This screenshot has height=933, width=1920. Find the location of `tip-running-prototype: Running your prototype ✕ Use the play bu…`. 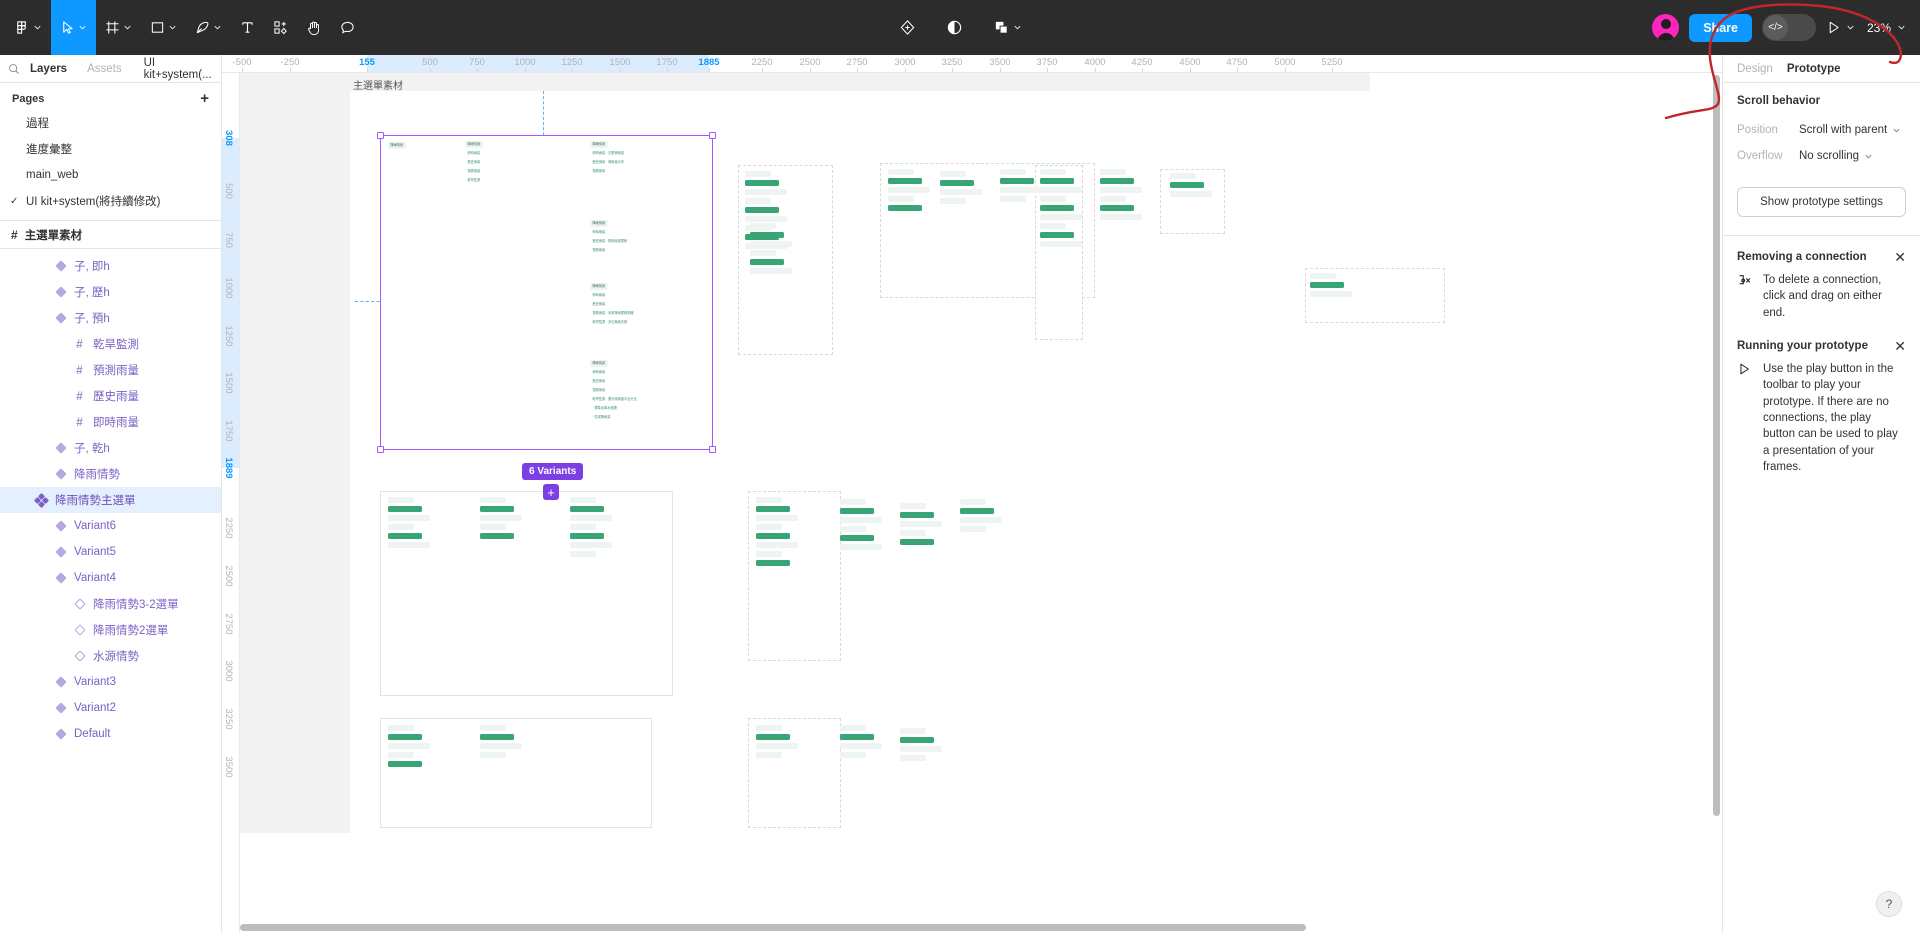

tip-running-prototype: Running your prototype ✕ Use the play bu… is located at coordinates (1821, 407).